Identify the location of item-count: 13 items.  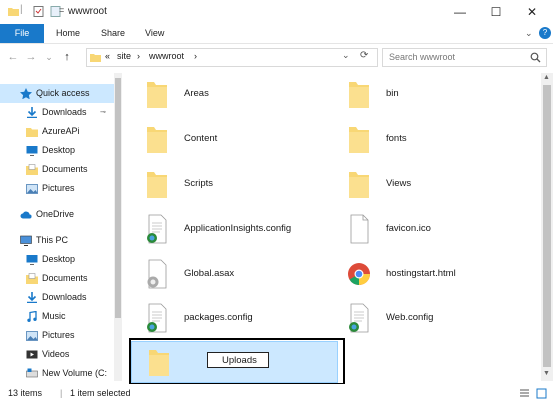
(25, 393).